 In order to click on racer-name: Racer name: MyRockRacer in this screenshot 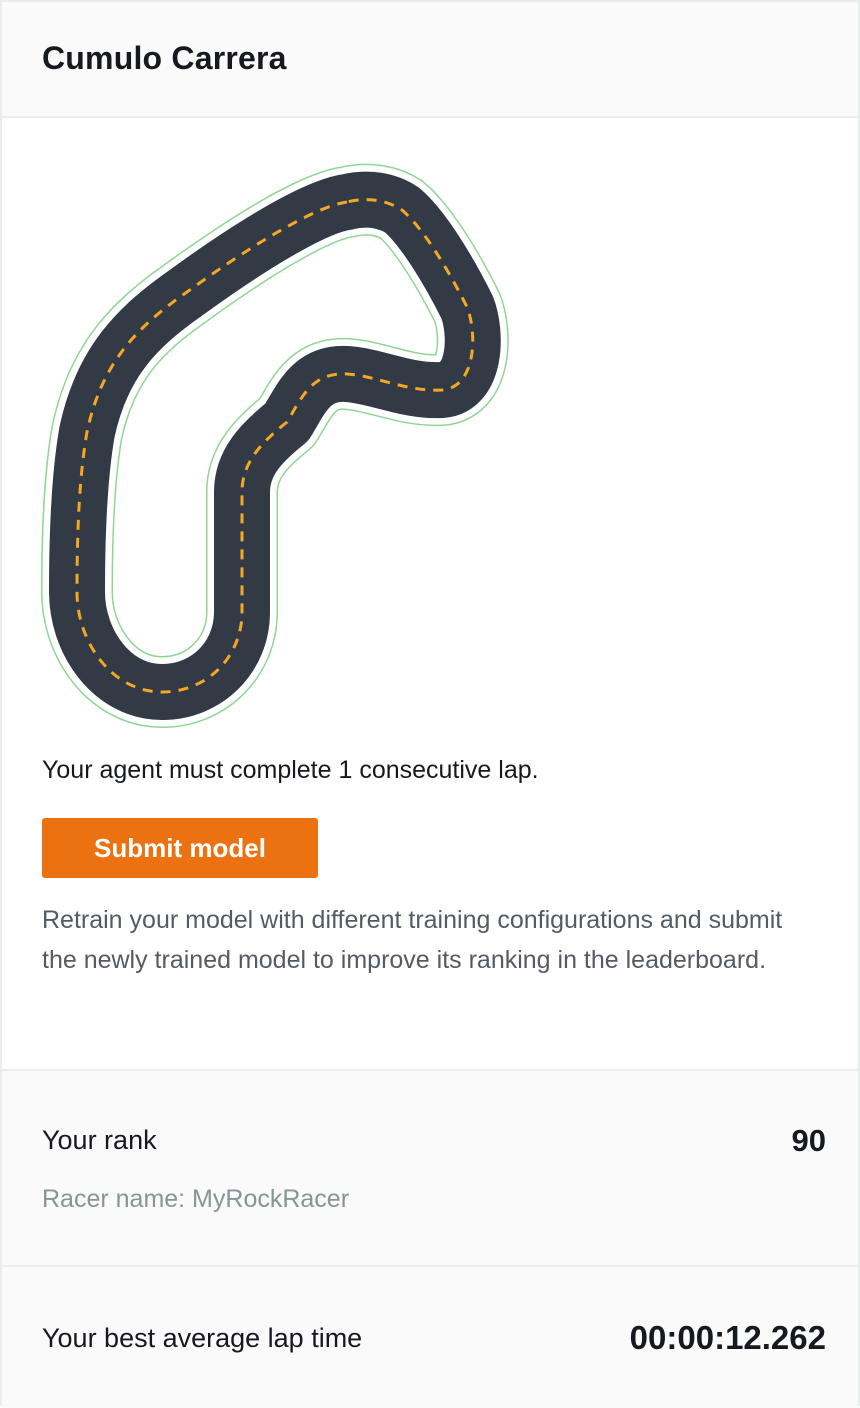, I will do `click(196, 1199)`.